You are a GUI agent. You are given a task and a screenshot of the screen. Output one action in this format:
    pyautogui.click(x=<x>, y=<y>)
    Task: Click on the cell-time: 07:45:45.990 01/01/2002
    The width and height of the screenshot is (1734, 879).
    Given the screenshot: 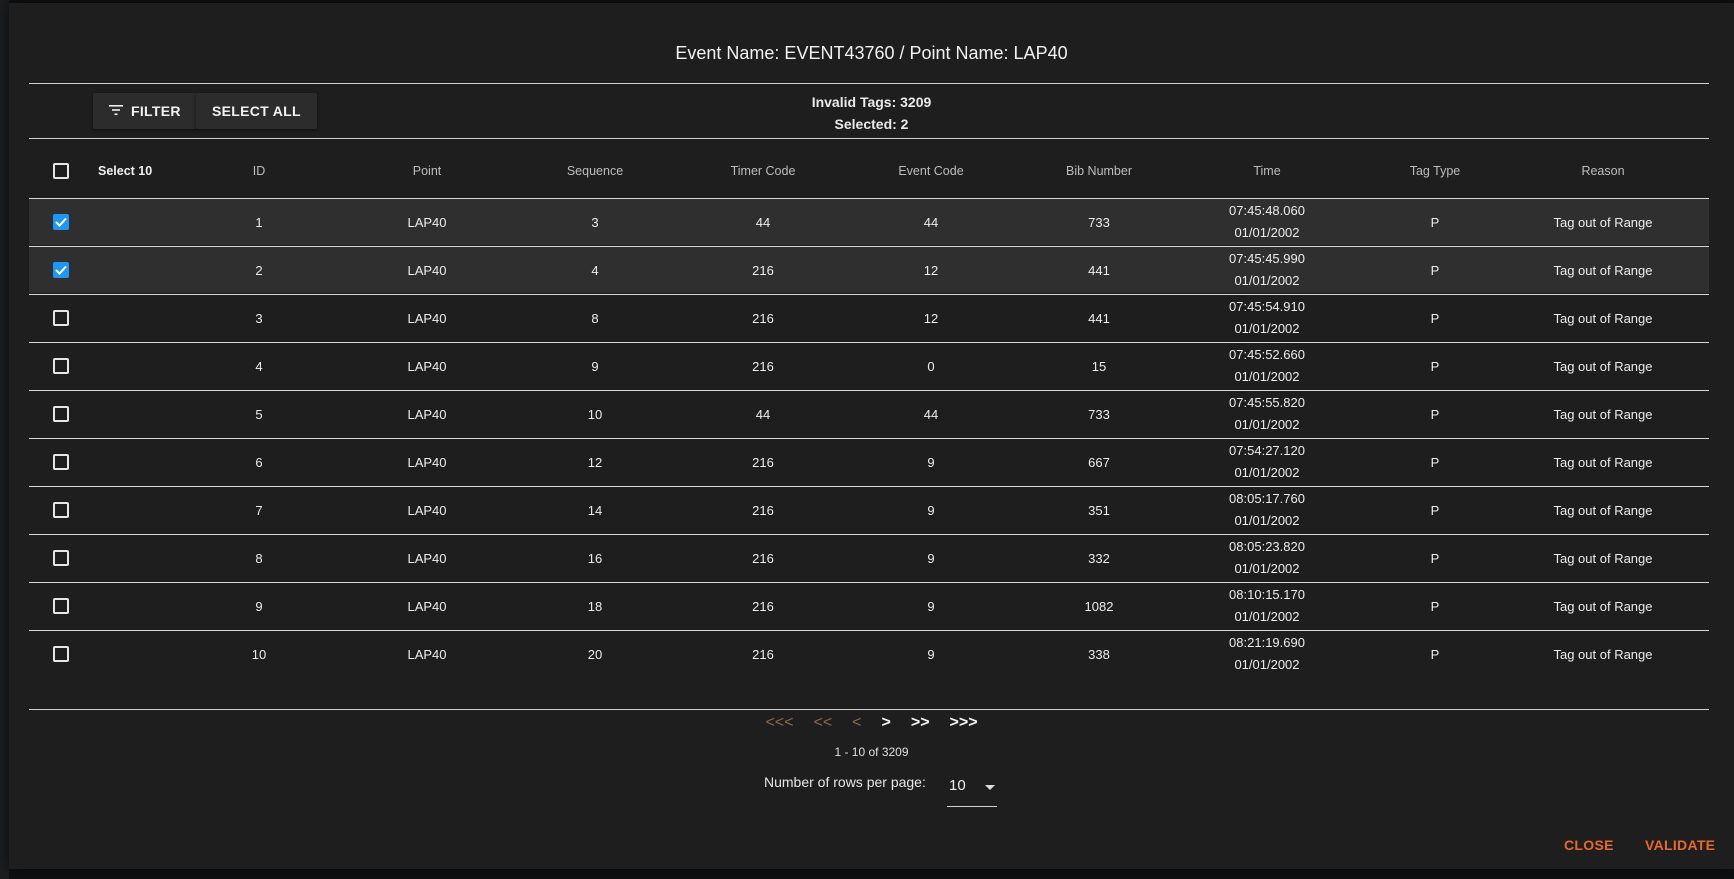 What is the action you would take?
    pyautogui.click(x=1267, y=270)
    